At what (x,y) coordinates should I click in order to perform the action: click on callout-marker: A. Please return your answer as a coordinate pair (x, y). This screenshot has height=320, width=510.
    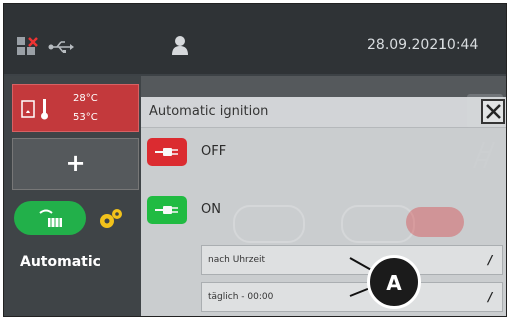
    Looking at the image, I should click on (394, 282).